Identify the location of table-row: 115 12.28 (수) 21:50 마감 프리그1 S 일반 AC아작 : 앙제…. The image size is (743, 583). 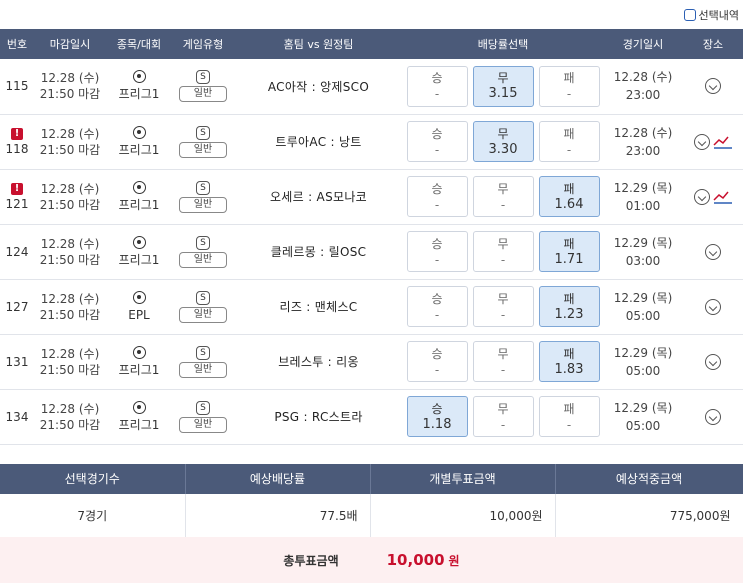
(371, 87).